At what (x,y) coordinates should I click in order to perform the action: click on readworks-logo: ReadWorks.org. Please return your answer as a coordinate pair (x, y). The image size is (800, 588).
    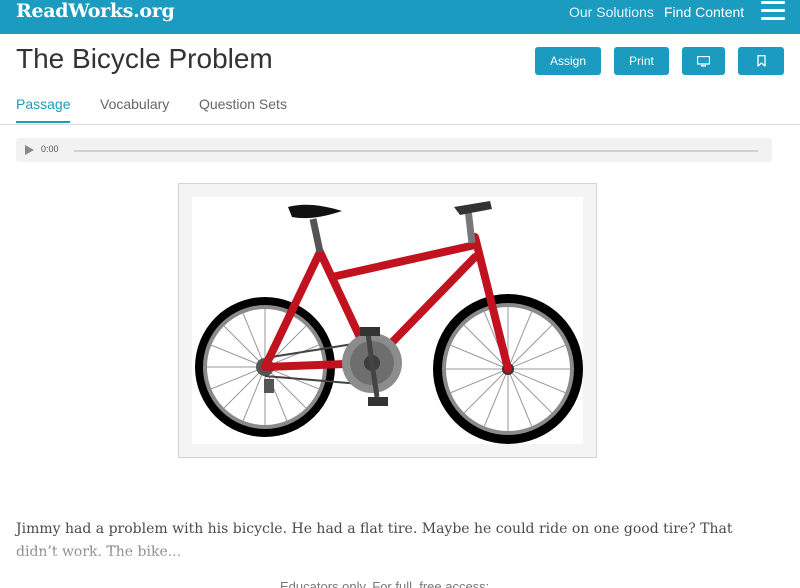
    Looking at the image, I should click on (95, 11).